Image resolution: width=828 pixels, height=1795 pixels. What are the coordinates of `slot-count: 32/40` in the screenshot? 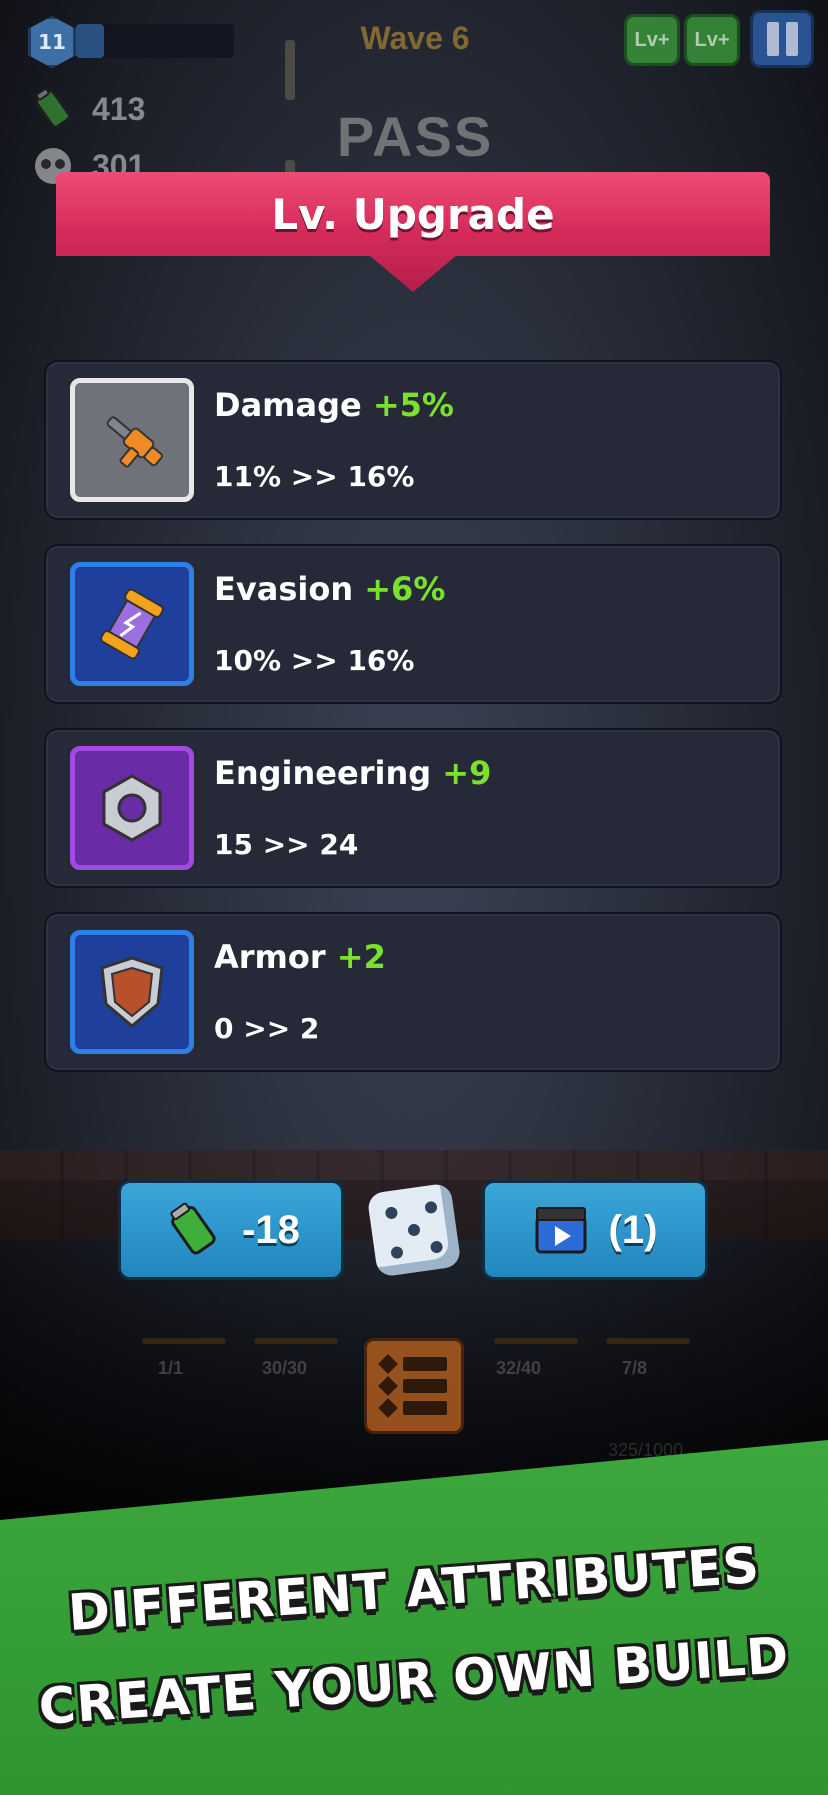 It's located at (519, 1368).